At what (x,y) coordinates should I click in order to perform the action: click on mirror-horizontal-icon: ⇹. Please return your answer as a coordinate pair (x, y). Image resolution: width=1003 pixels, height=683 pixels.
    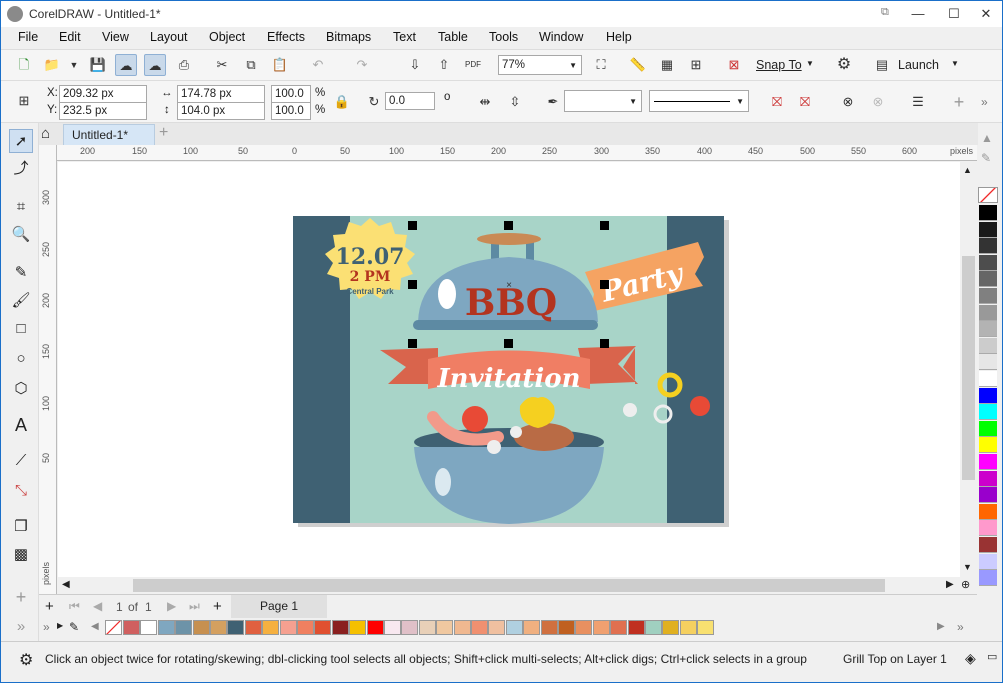
    Looking at the image, I should click on (485, 102).